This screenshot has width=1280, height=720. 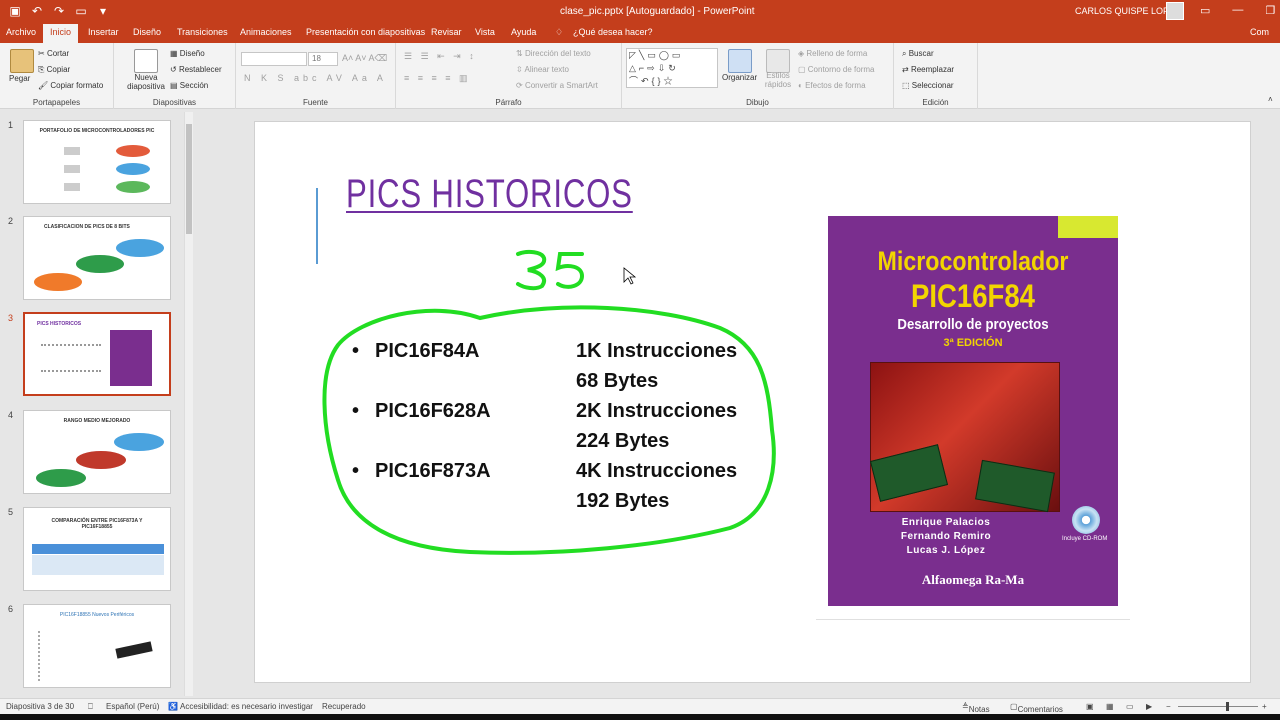 What do you see at coordinates (557, 85) in the screenshot?
I see `smartart-button: ⟳ Convertir a SmartArt` at bounding box center [557, 85].